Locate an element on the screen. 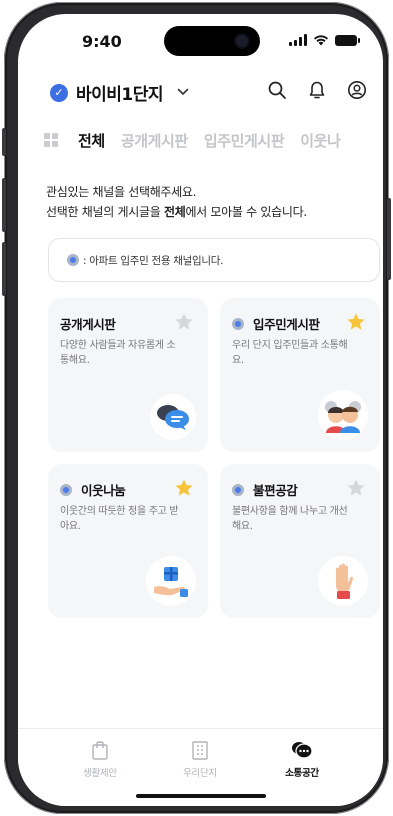 This screenshot has width=393, height=816. bell-icon is located at coordinates (317, 90).